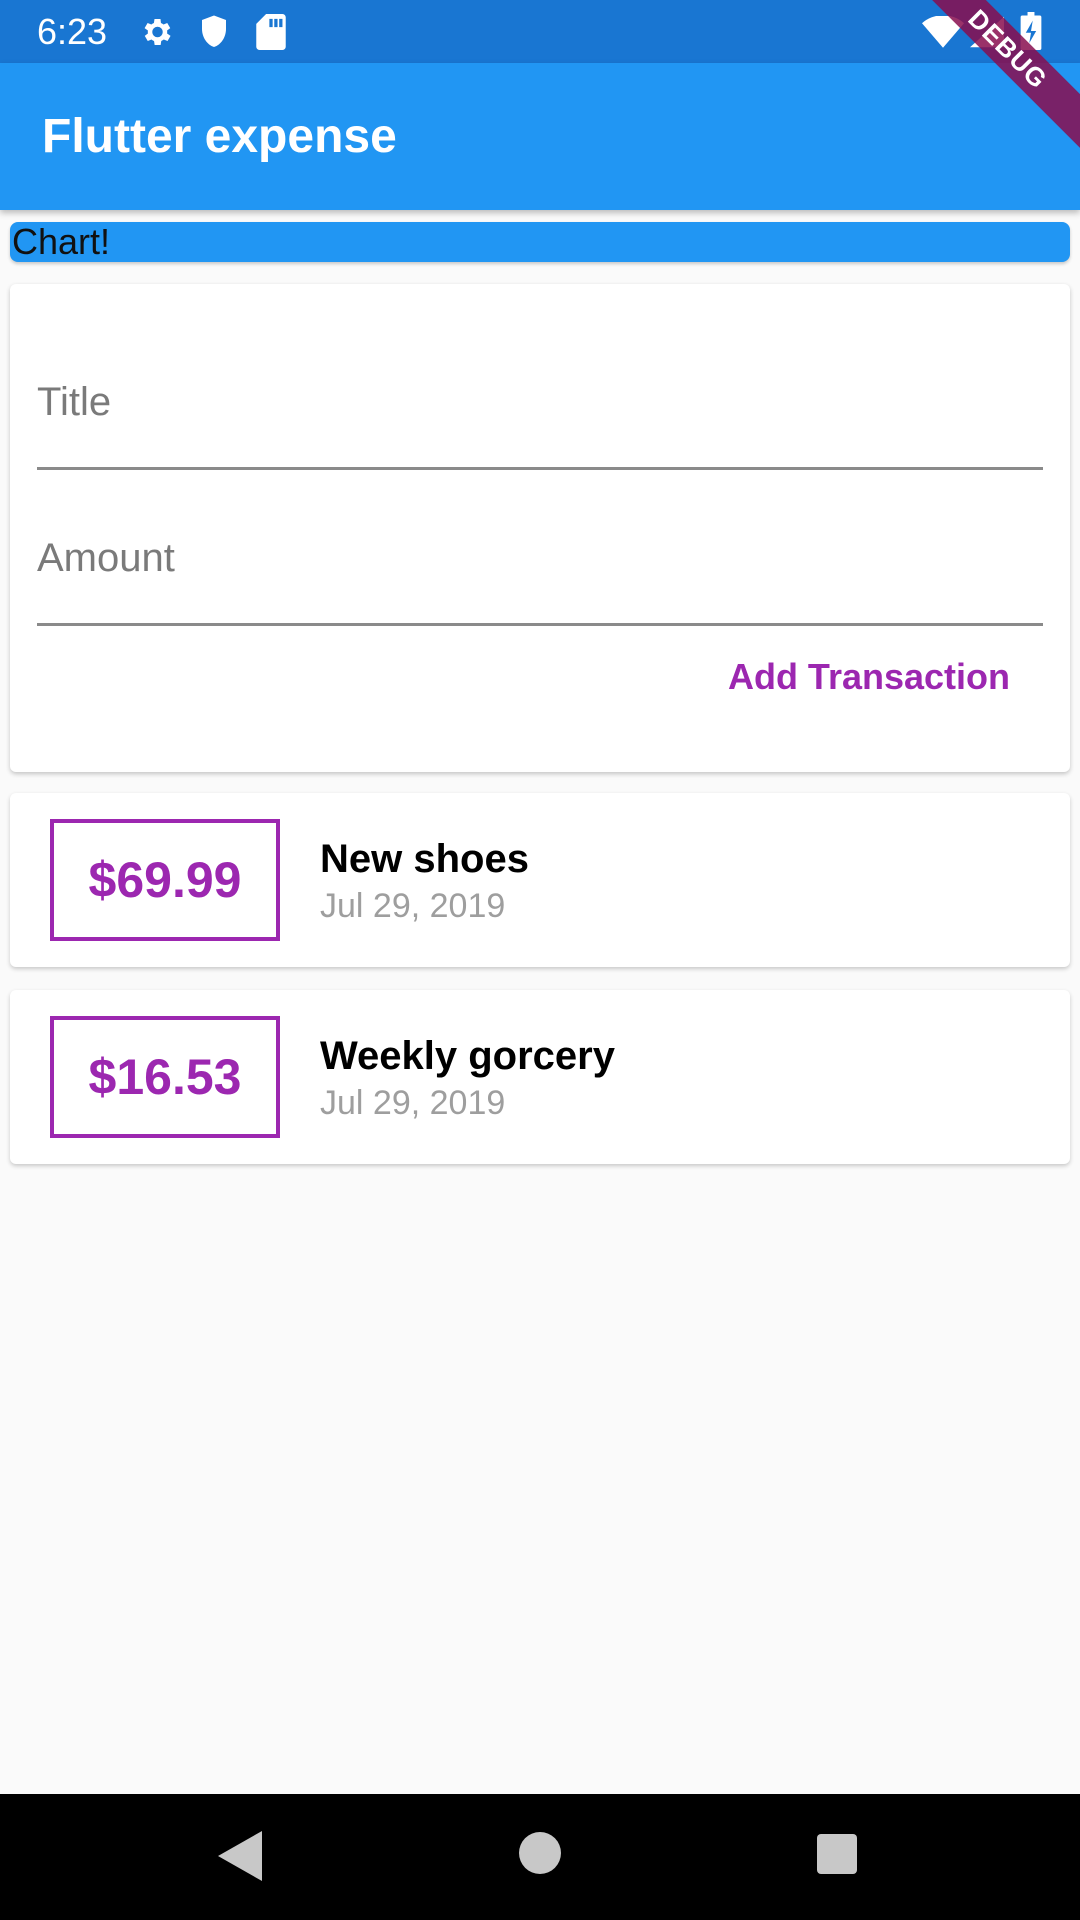 The width and height of the screenshot is (1080, 1920). What do you see at coordinates (869, 677) in the screenshot?
I see `add-transaction-button: Add Transaction` at bounding box center [869, 677].